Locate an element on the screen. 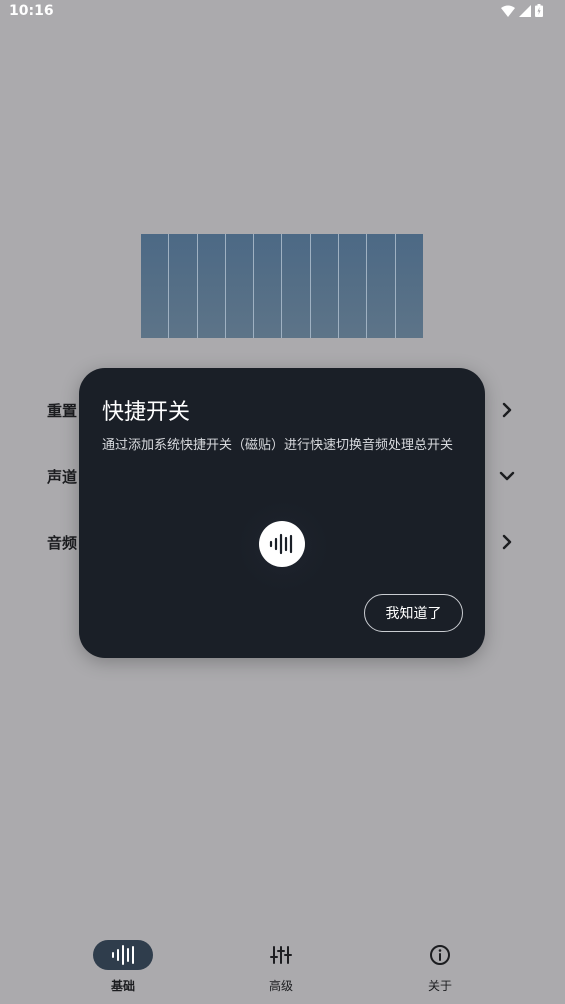 The width and height of the screenshot is (565, 1004). nav-item-advanced: 高级 is located at coordinates (281, 965).